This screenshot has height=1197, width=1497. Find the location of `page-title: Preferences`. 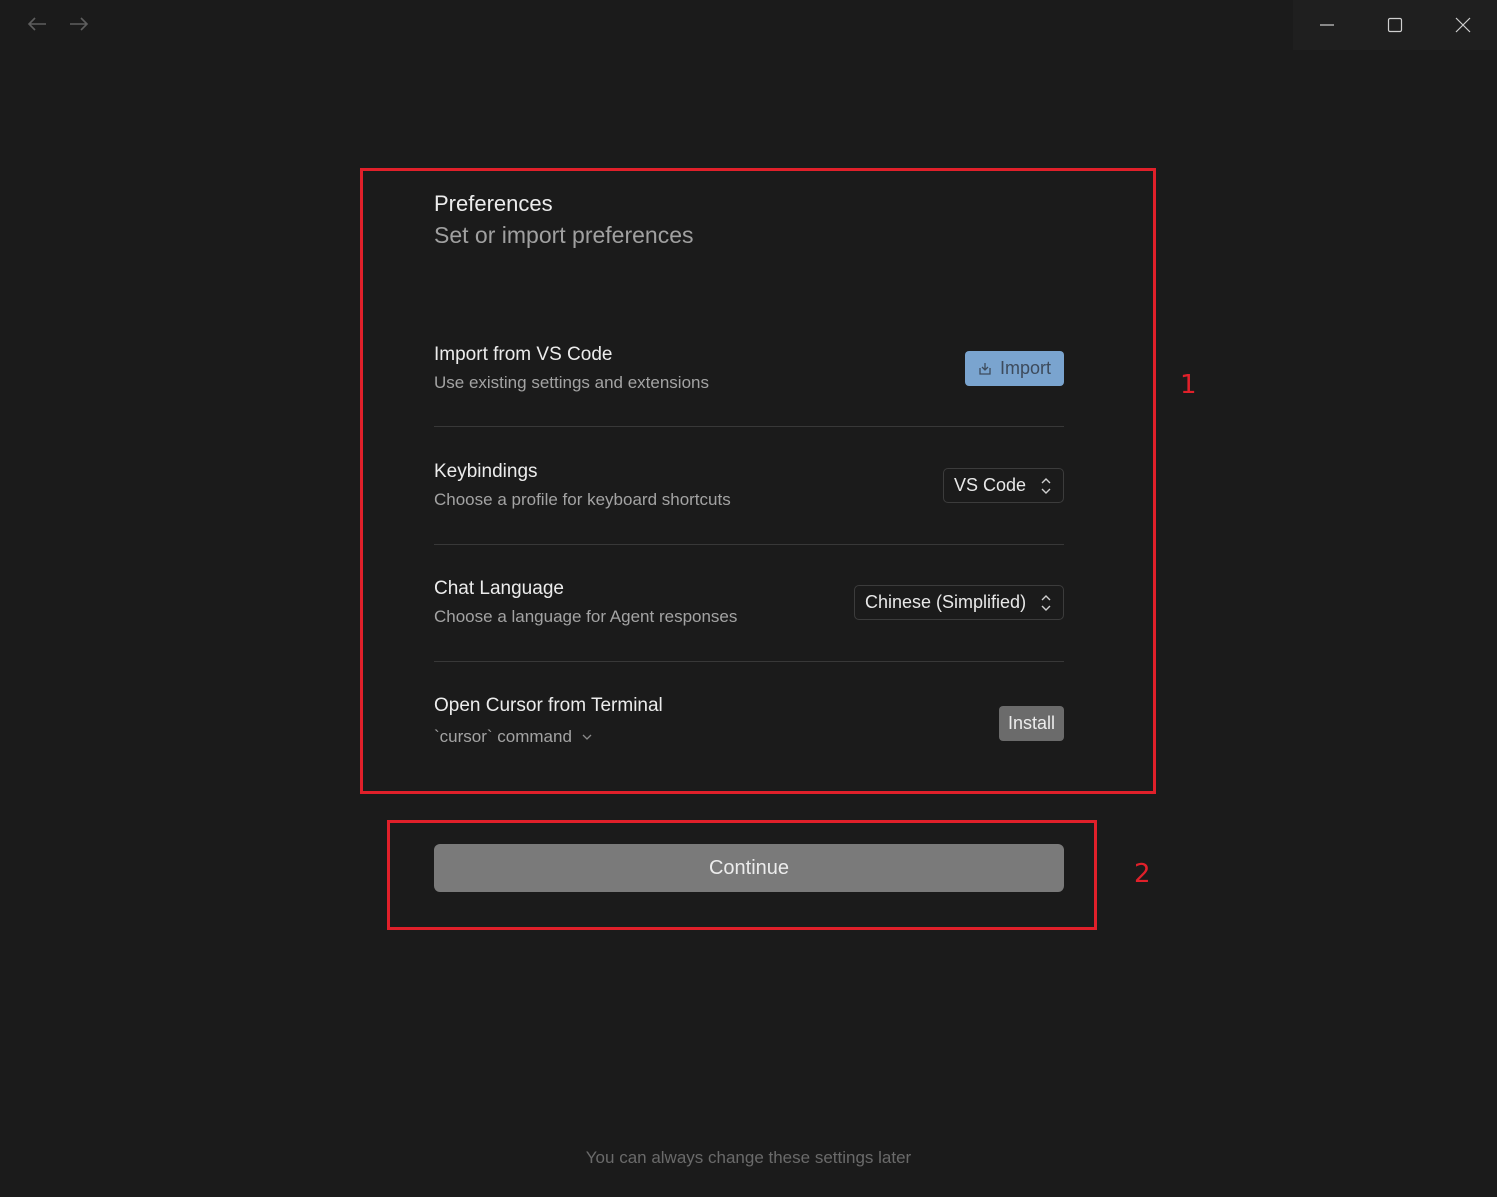

page-title: Preferences is located at coordinates (493, 203).